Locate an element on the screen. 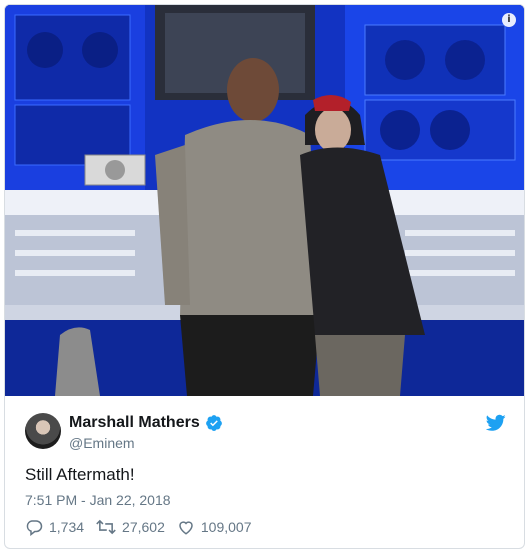  verified-badge-icon is located at coordinates (214, 423).